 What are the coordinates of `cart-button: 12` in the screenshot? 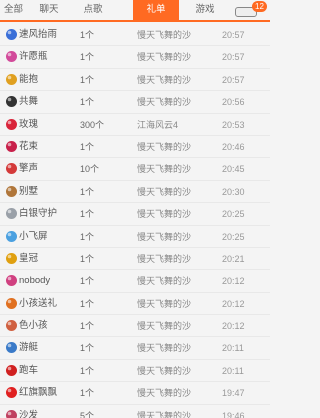 It's located at (251, 10).